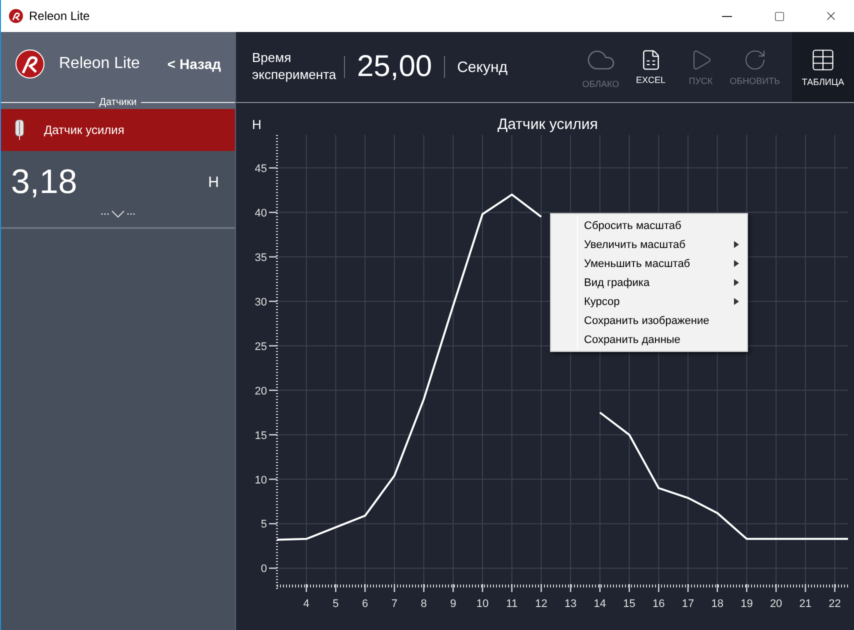  Describe the element at coordinates (365, 604) in the screenshot. I see `x-tick-label: 6` at that location.